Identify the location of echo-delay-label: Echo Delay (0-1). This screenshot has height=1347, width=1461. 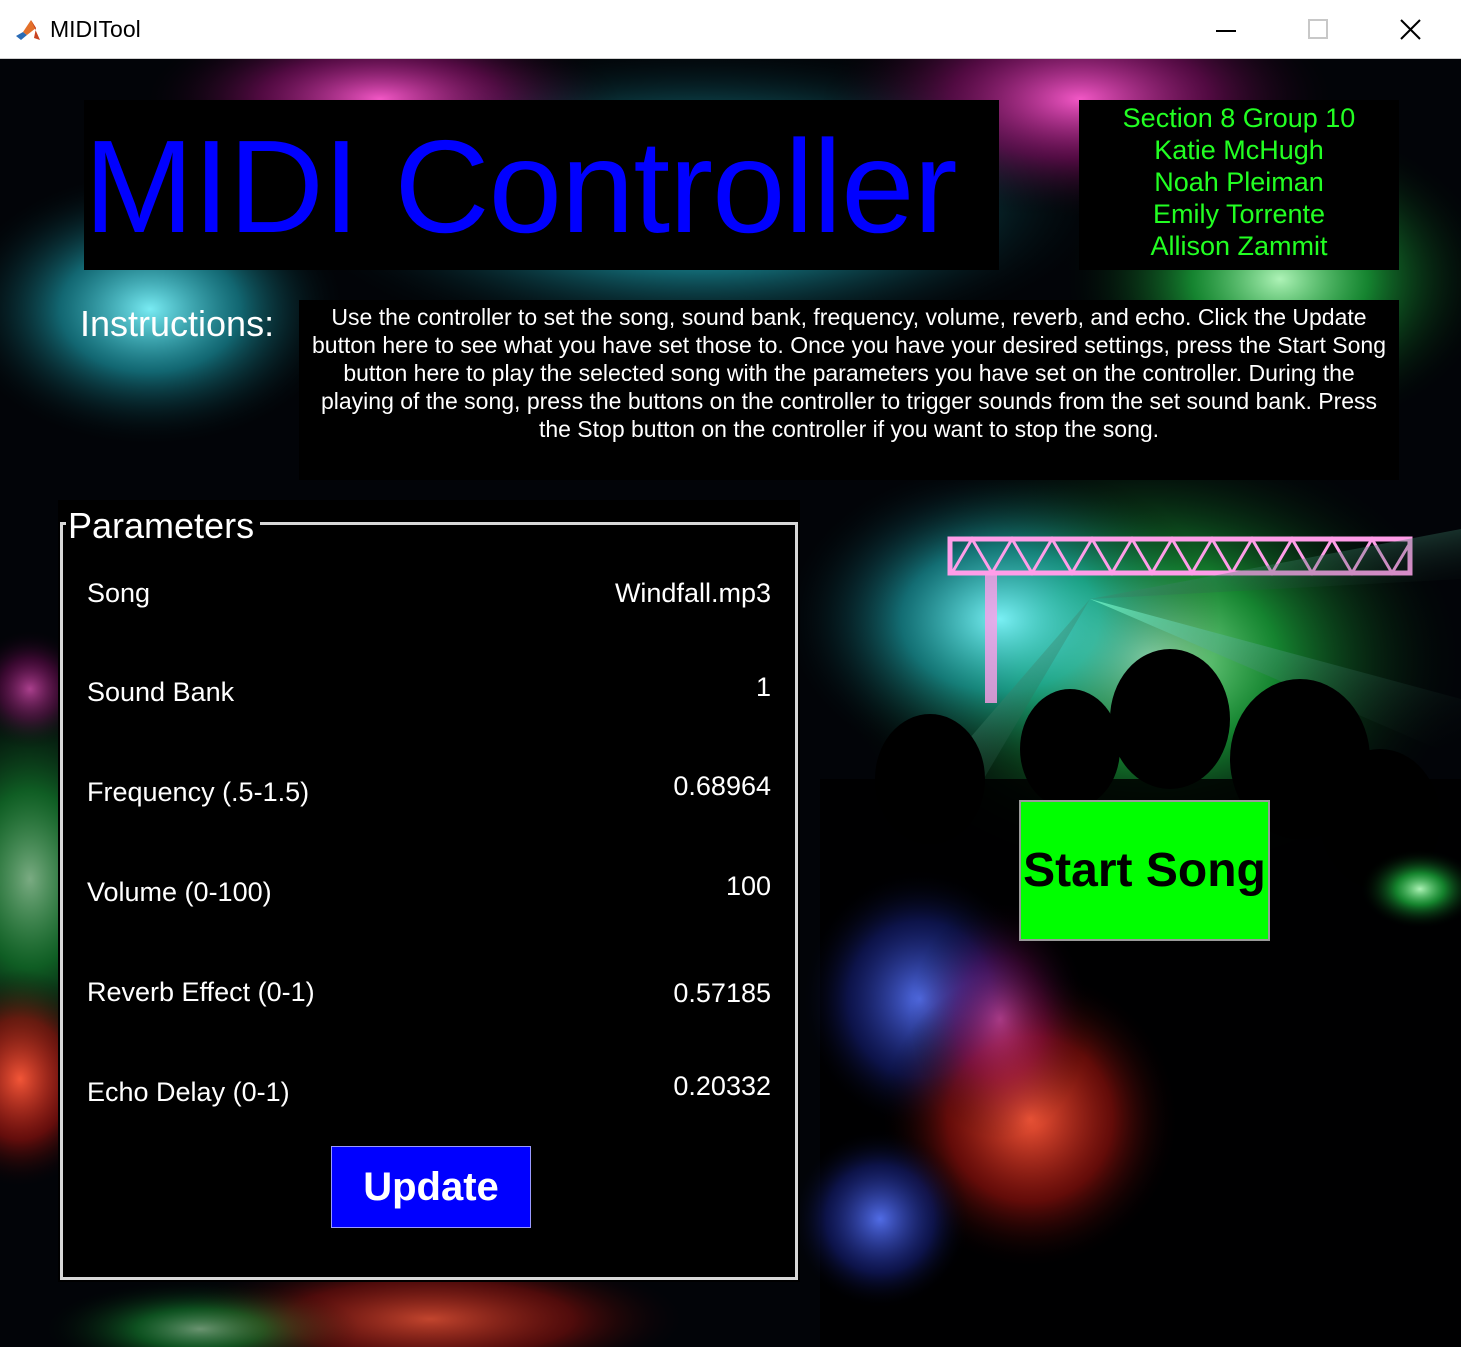
(188, 1092).